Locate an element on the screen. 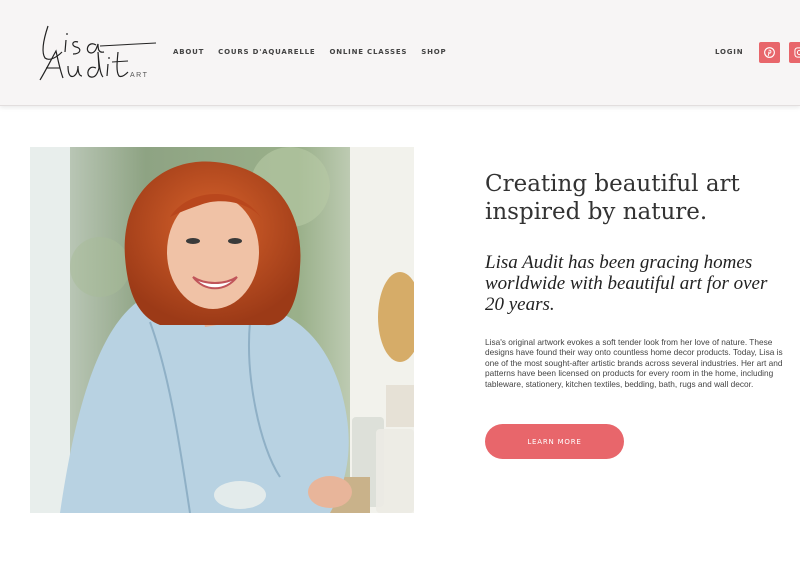 Image resolution: width=800 pixels, height=567 pixels. instagram-button is located at coordinates (794, 52).